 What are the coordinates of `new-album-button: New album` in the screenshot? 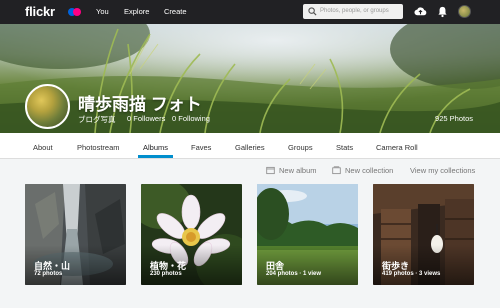 It's located at (291, 170).